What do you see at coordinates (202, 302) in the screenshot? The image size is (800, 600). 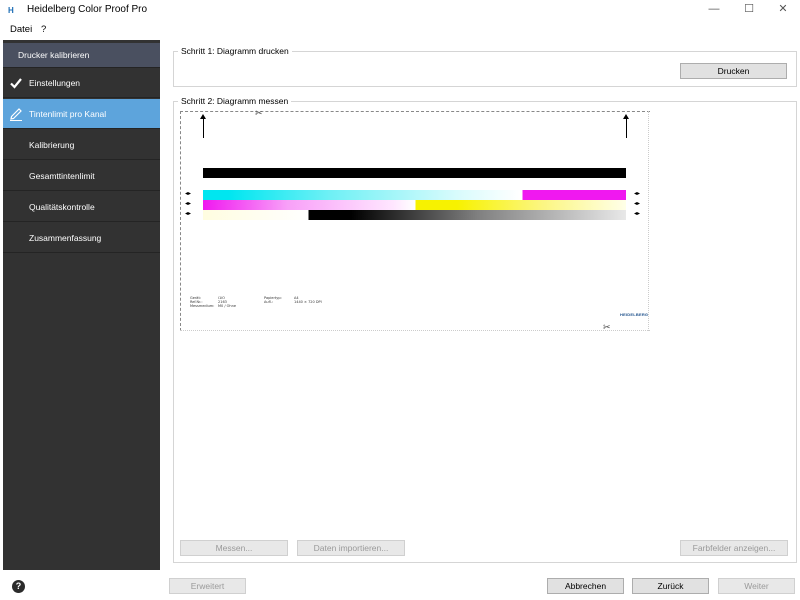 I see `chart-meta-left-labels: Gerät: Ref.Nr.: Messmedium:` at bounding box center [202, 302].